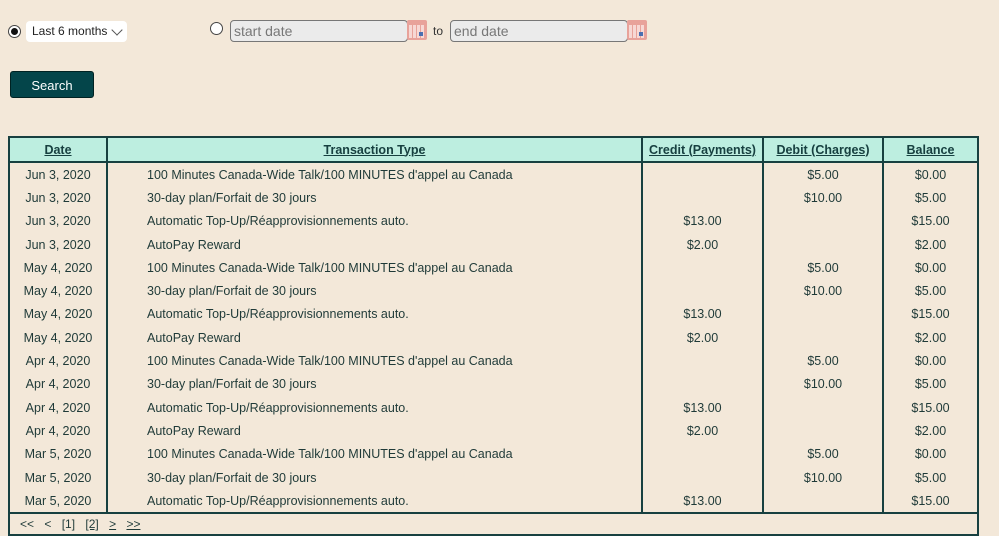 The width and height of the screenshot is (999, 536). I want to click on start-date-input: start date, so click(319, 31).